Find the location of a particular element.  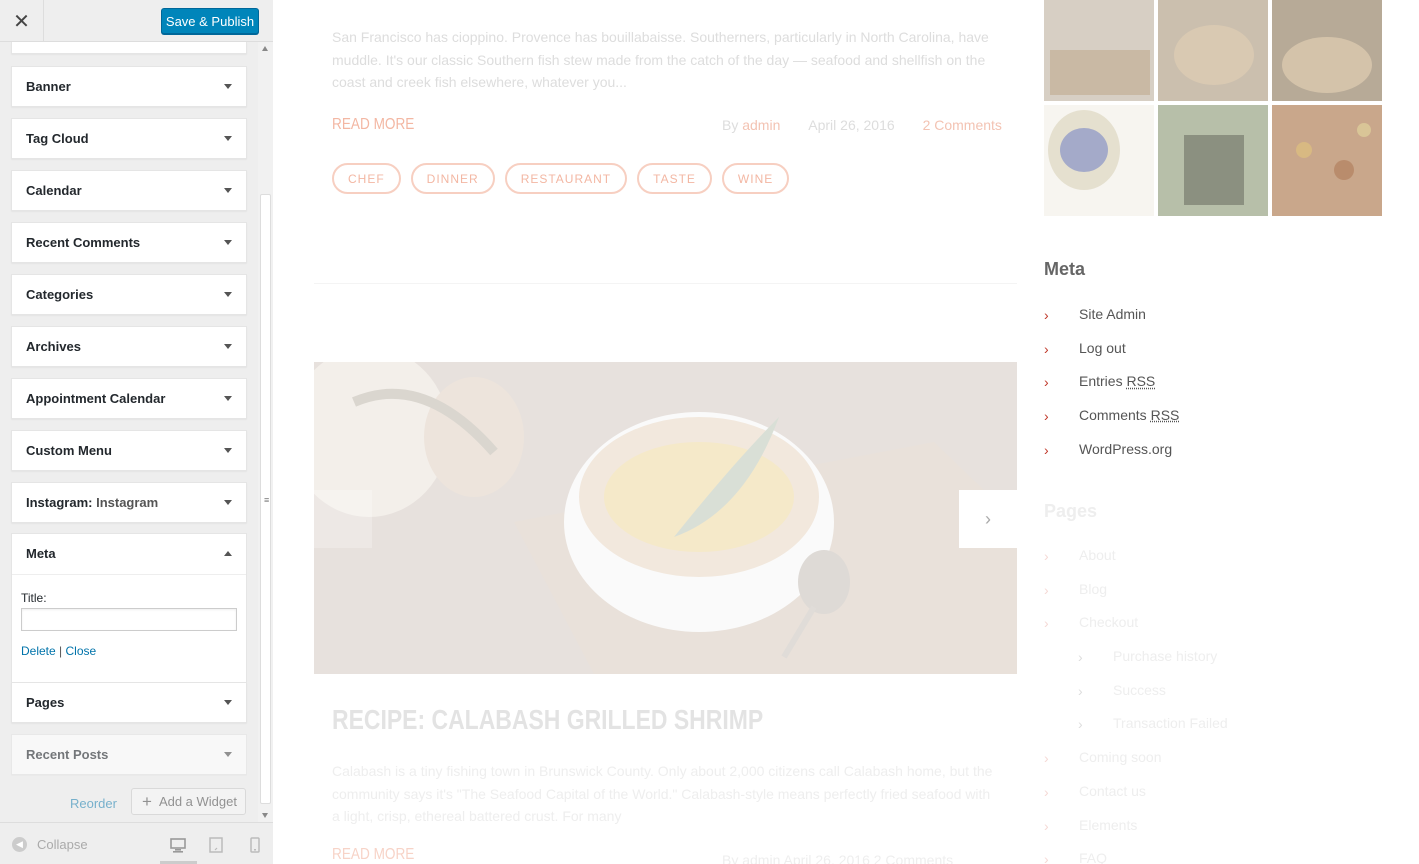

widget-footer-actions: Reorder + Add a Widget is located at coordinates (129, 803).